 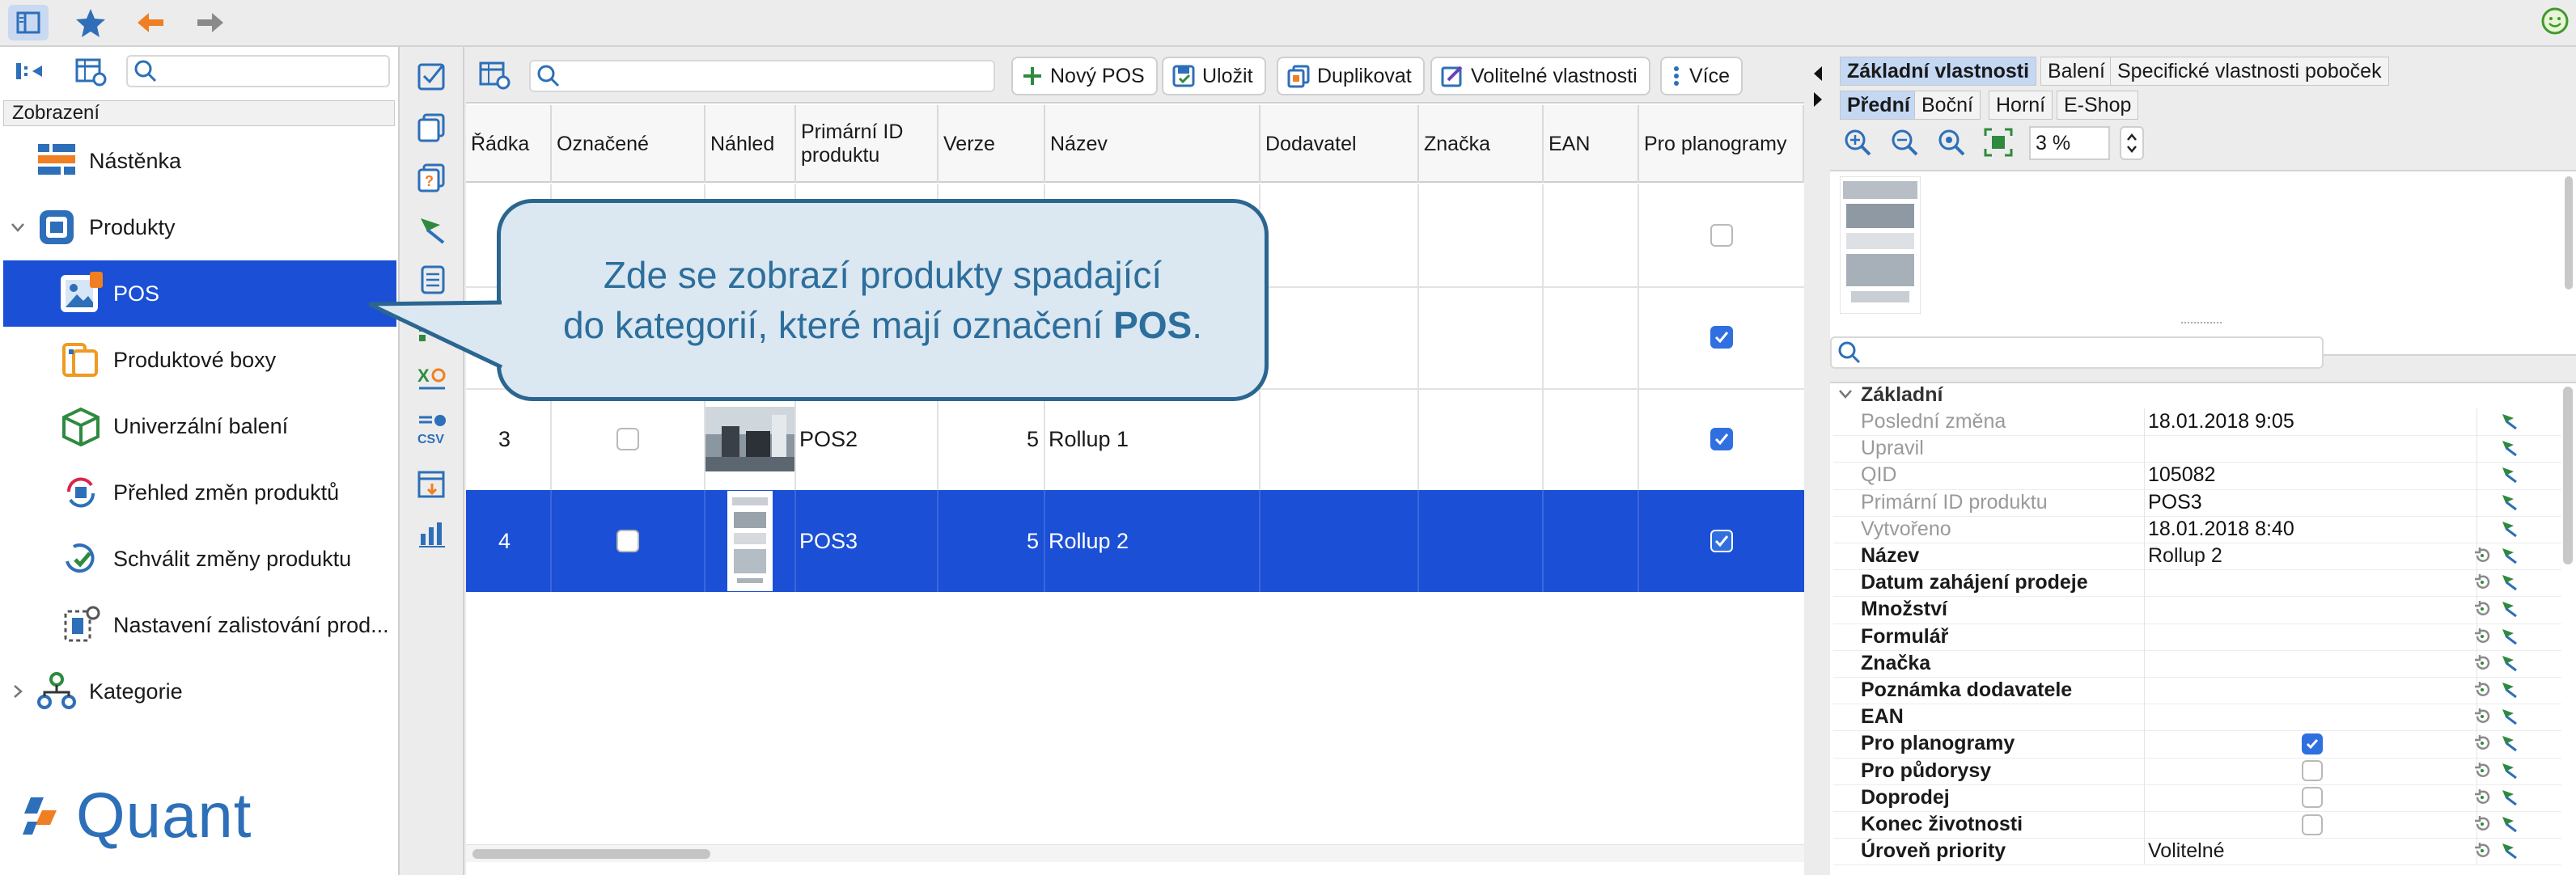 What do you see at coordinates (2076, 71) in the screenshot?
I see `tab-packaging: Balení` at bounding box center [2076, 71].